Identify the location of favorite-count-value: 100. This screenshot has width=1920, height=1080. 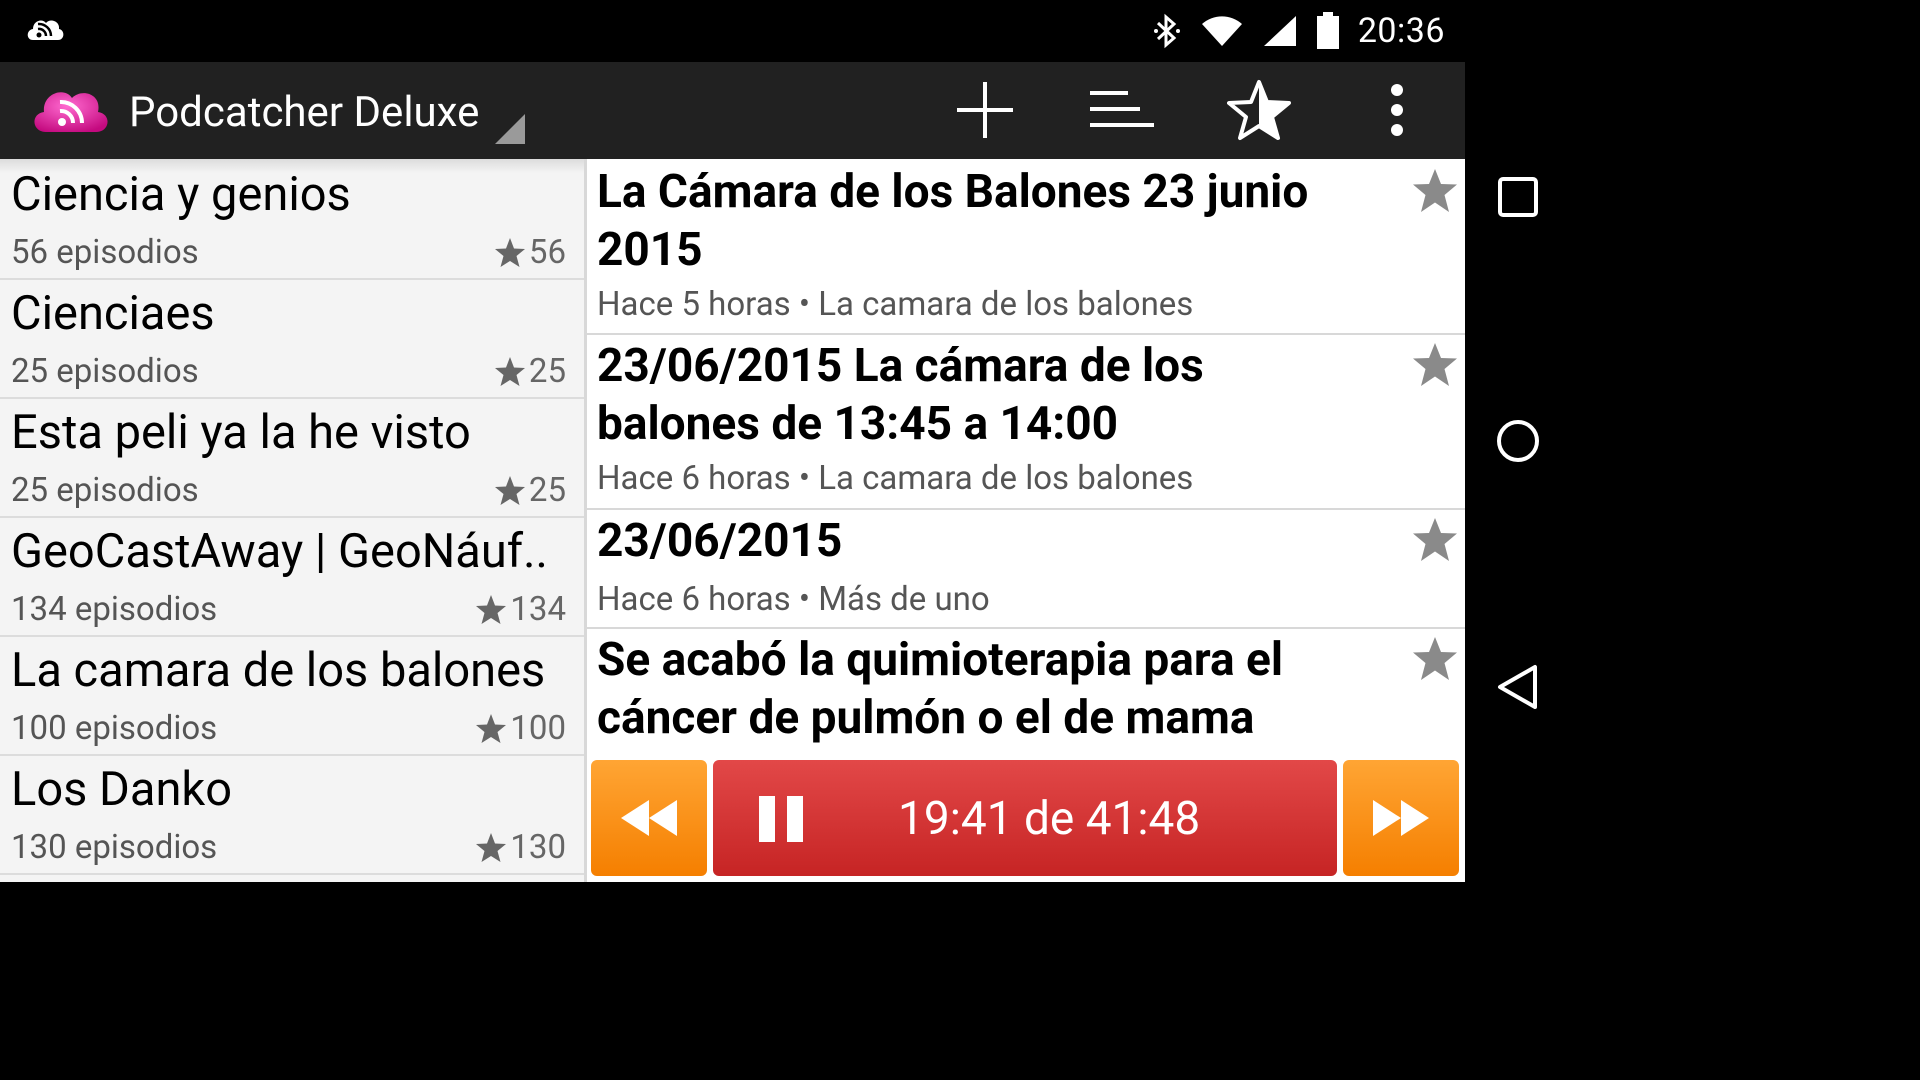
(538, 728).